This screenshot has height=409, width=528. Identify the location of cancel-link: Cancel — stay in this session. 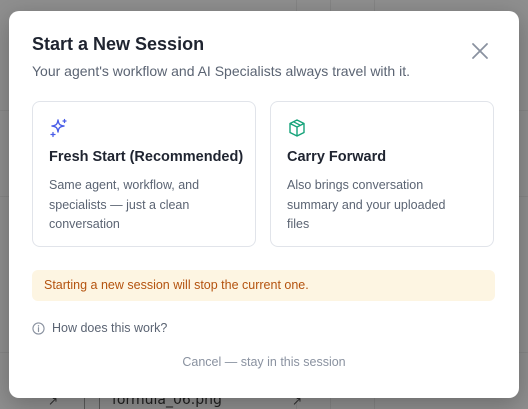
(264, 362).